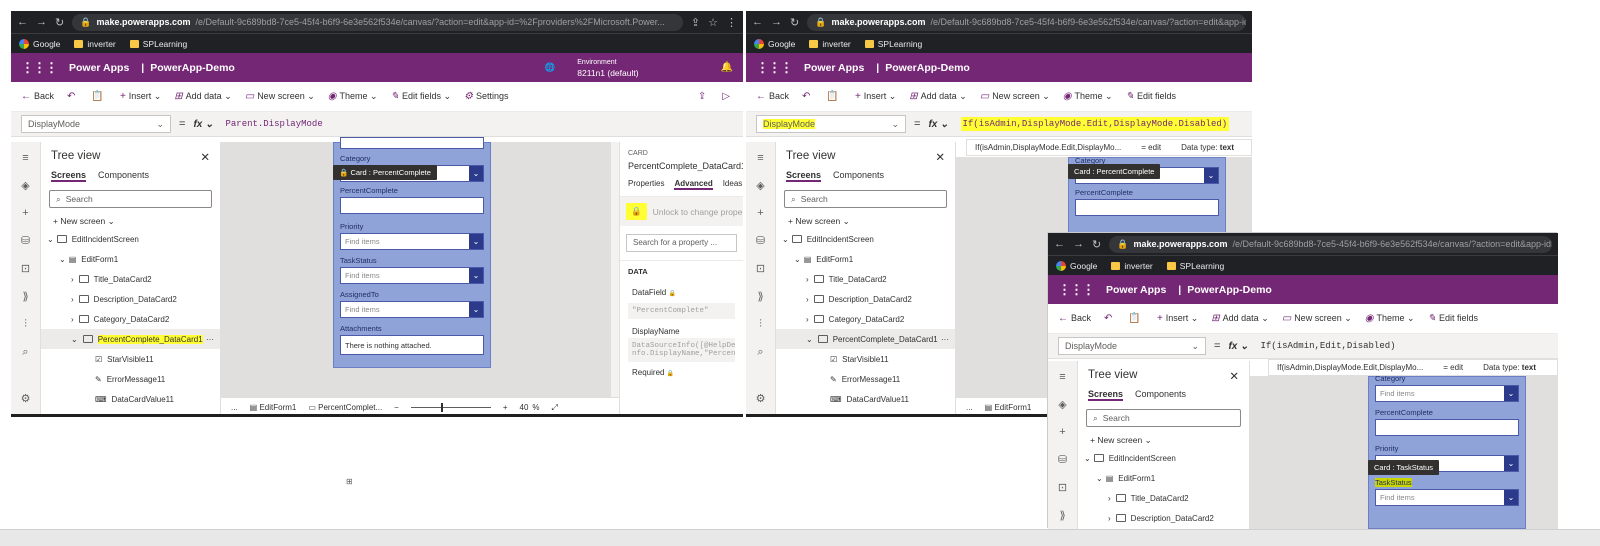 Image resolution: width=1600 pixels, height=546 pixels. Describe the element at coordinates (130, 379) in the screenshot. I see `tree-item: ✎ ErrorMessage11` at that location.